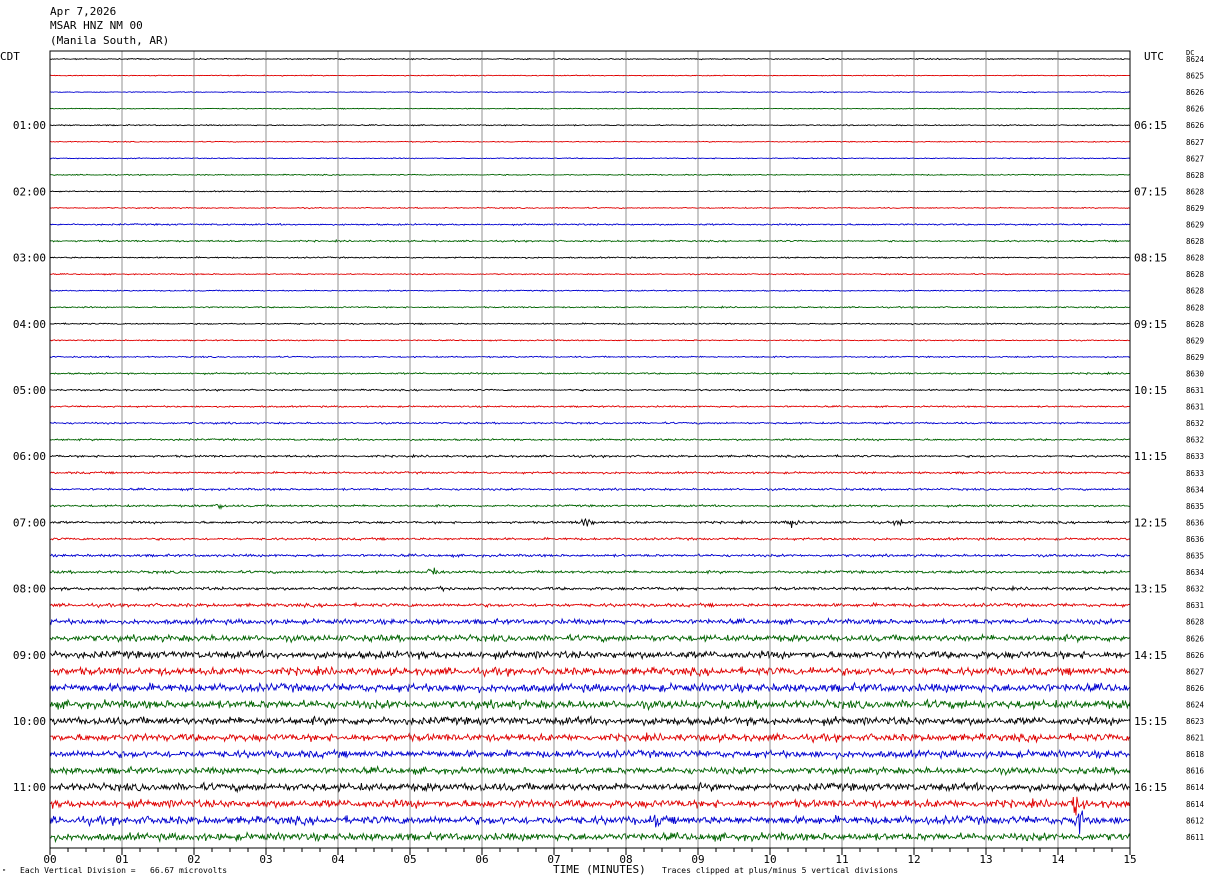 Image resolution: width=1210 pixels, height=886 pixels. Describe the element at coordinates (1150, 721) in the screenshot. I see `right-hour-label: 15:15` at that location.